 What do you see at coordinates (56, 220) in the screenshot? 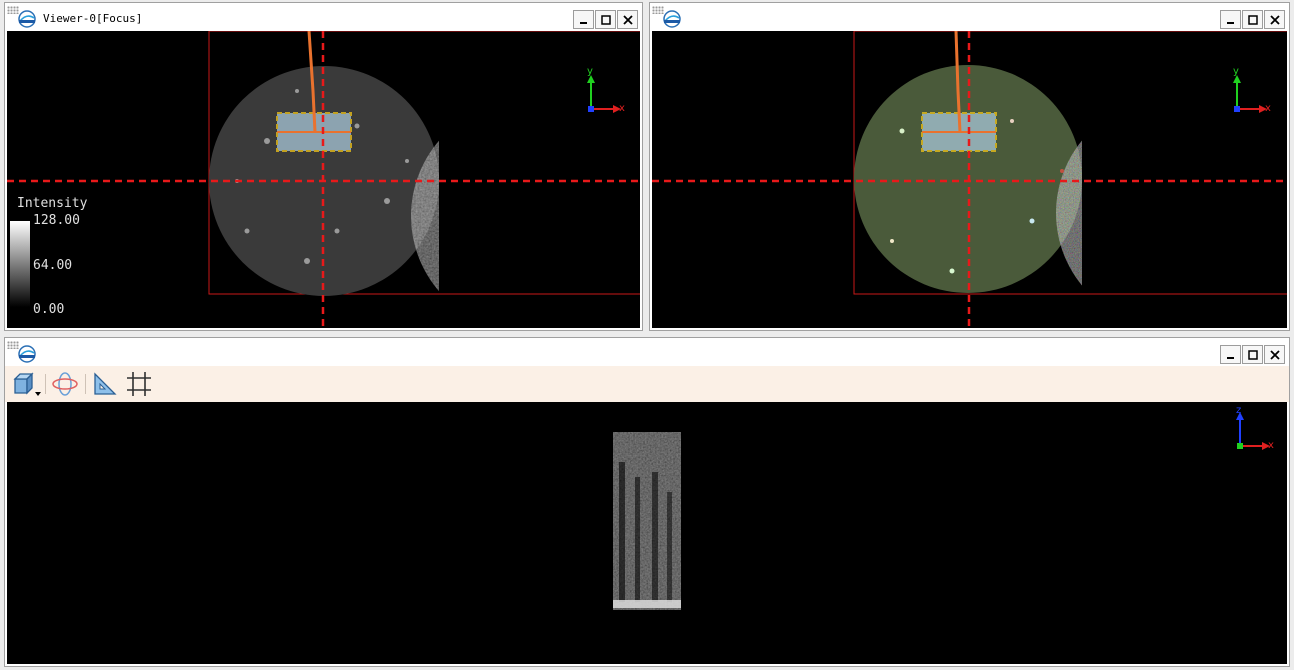
I see `legend-max: 128.00` at bounding box center [56, 220].